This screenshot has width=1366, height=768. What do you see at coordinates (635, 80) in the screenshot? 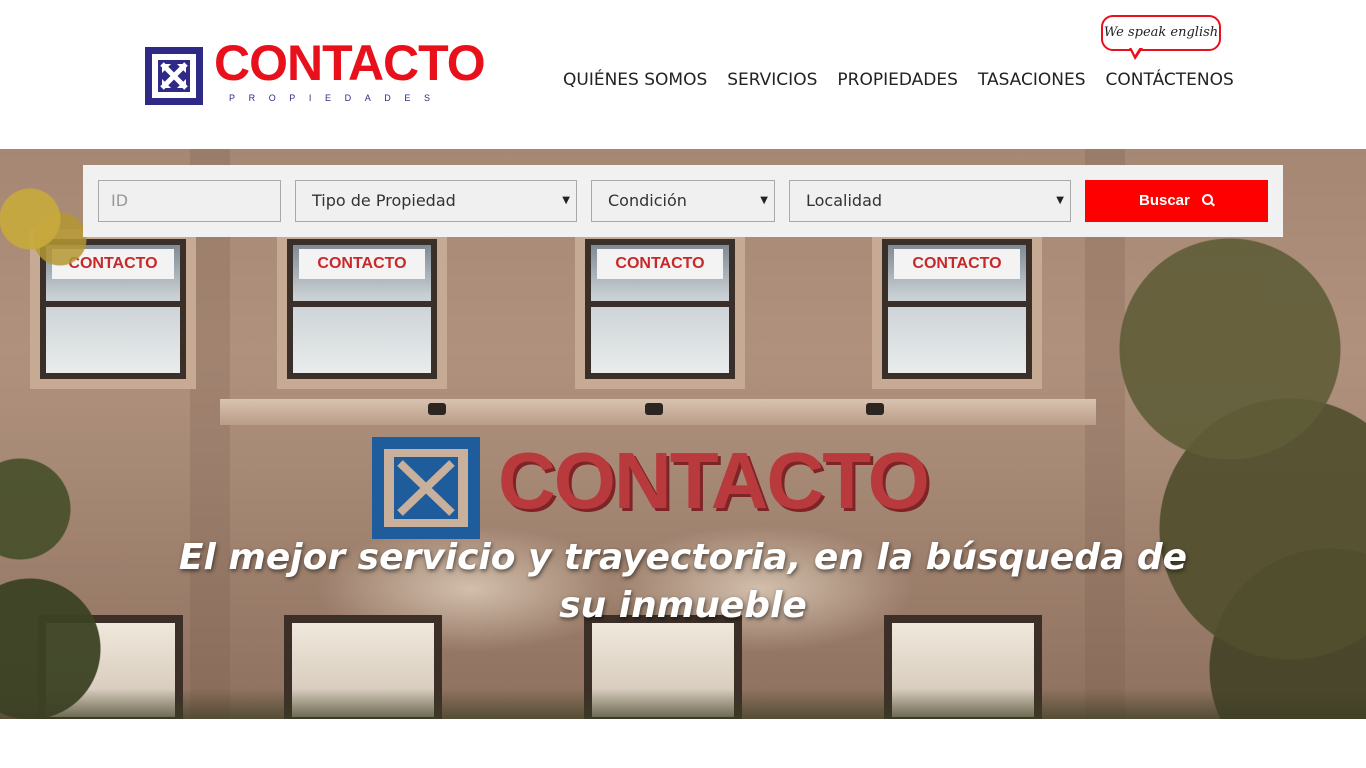
I see `nav-item-quienes-somos: QUIÉNES SOMOS` at bounding box center [635, 80].